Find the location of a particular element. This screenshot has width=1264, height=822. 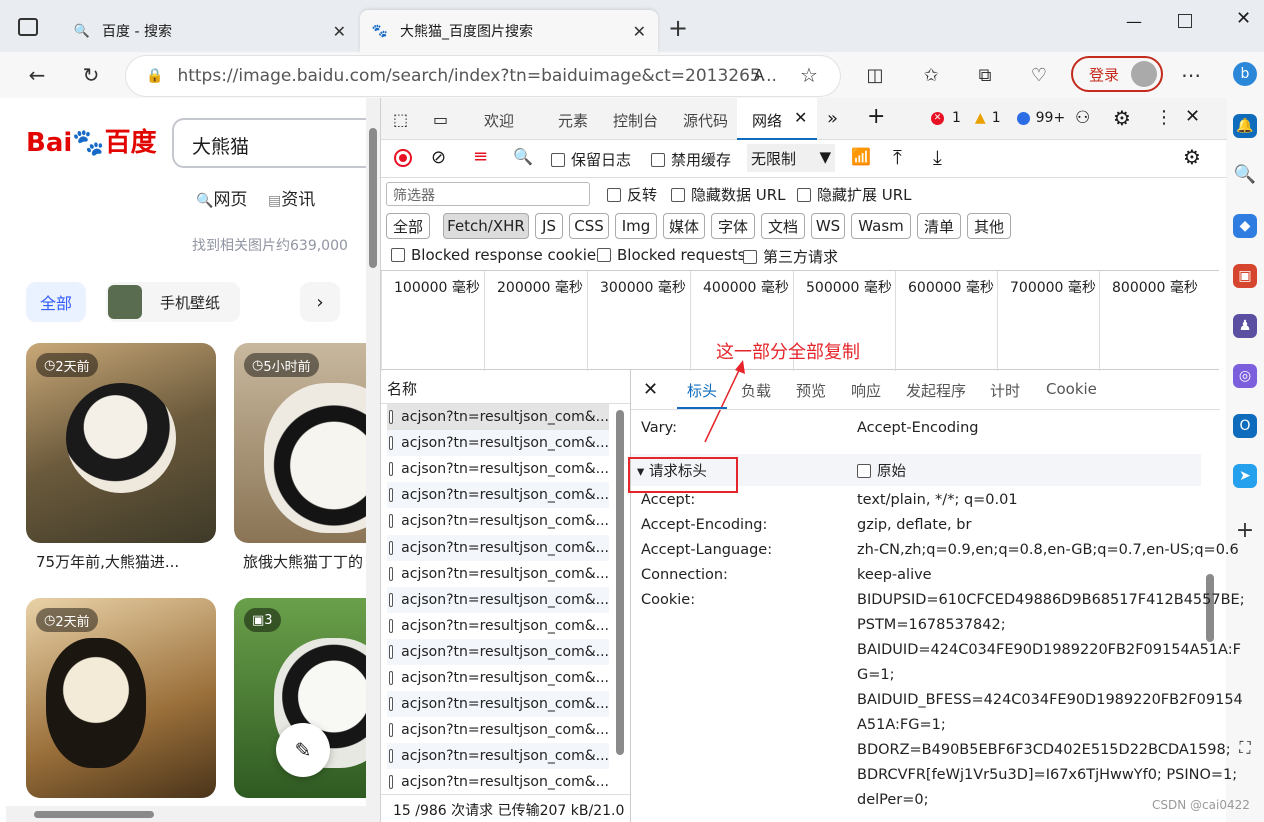

read-aloud-icon: A is located at coordinates (759, 75).